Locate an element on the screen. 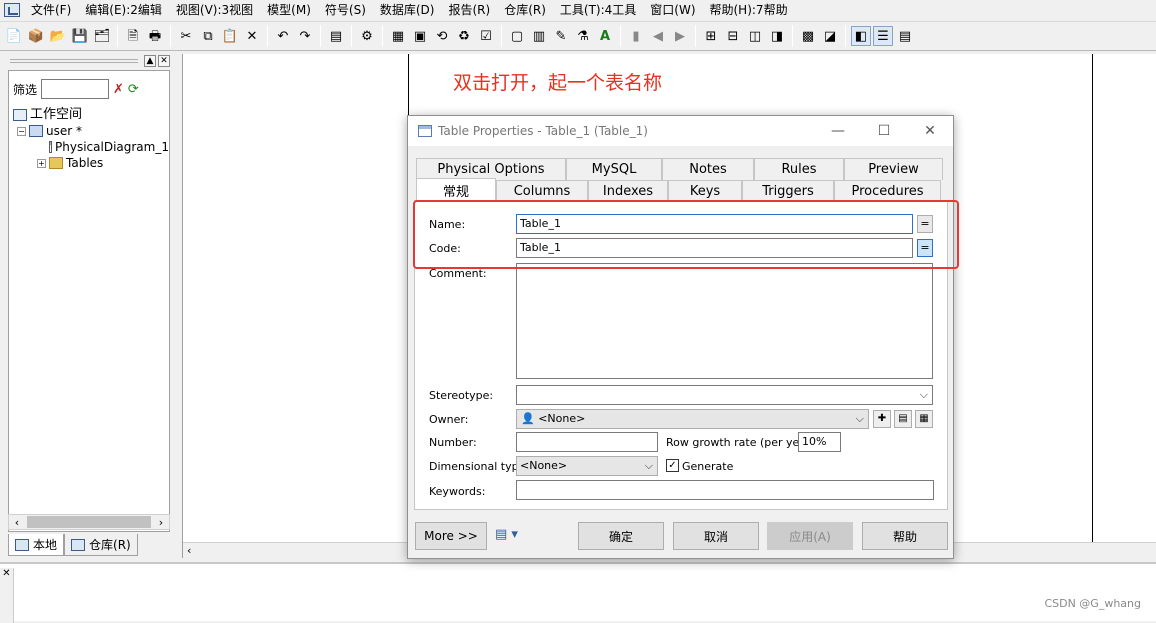 This screenshot has width=1156, height=623. toggle-result-icon: ▤ is located at coordinates (905, 36).